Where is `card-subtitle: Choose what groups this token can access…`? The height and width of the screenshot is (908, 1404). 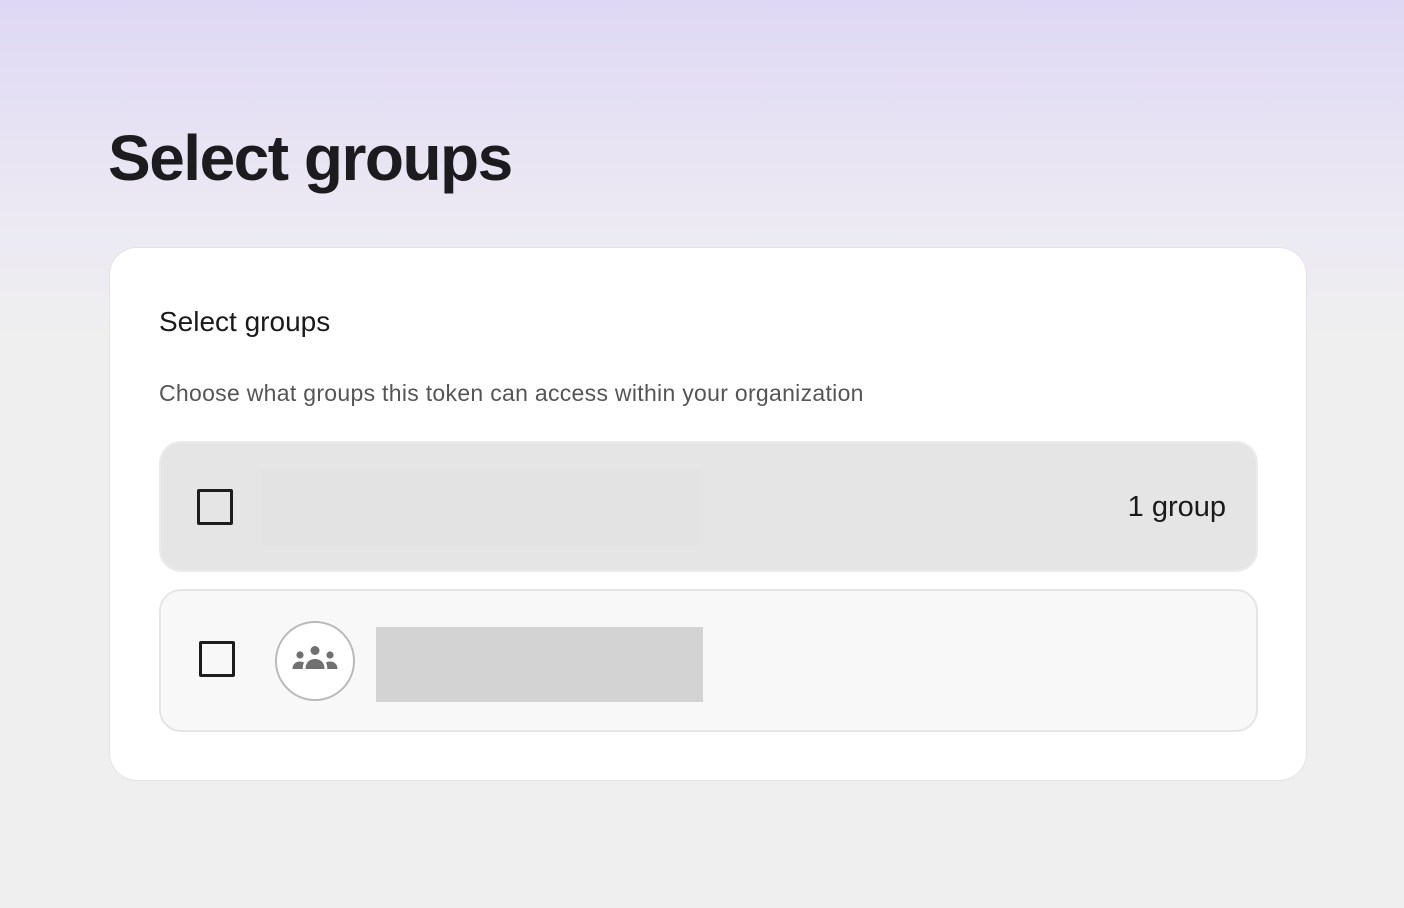 card-subtitle: Choose what groups this token can access… is located at coordinates (511, 393).